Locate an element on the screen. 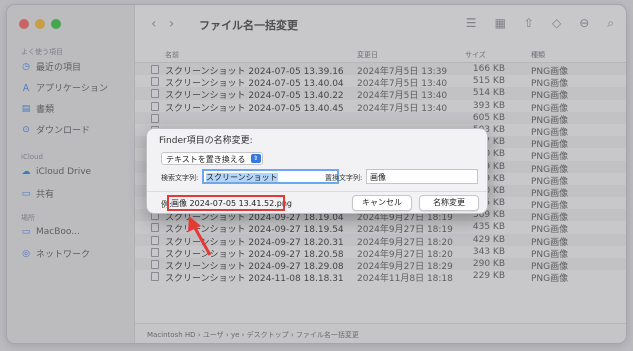 The image size is (633, 351). annotation-arrow is located at coordinates (200, 236).